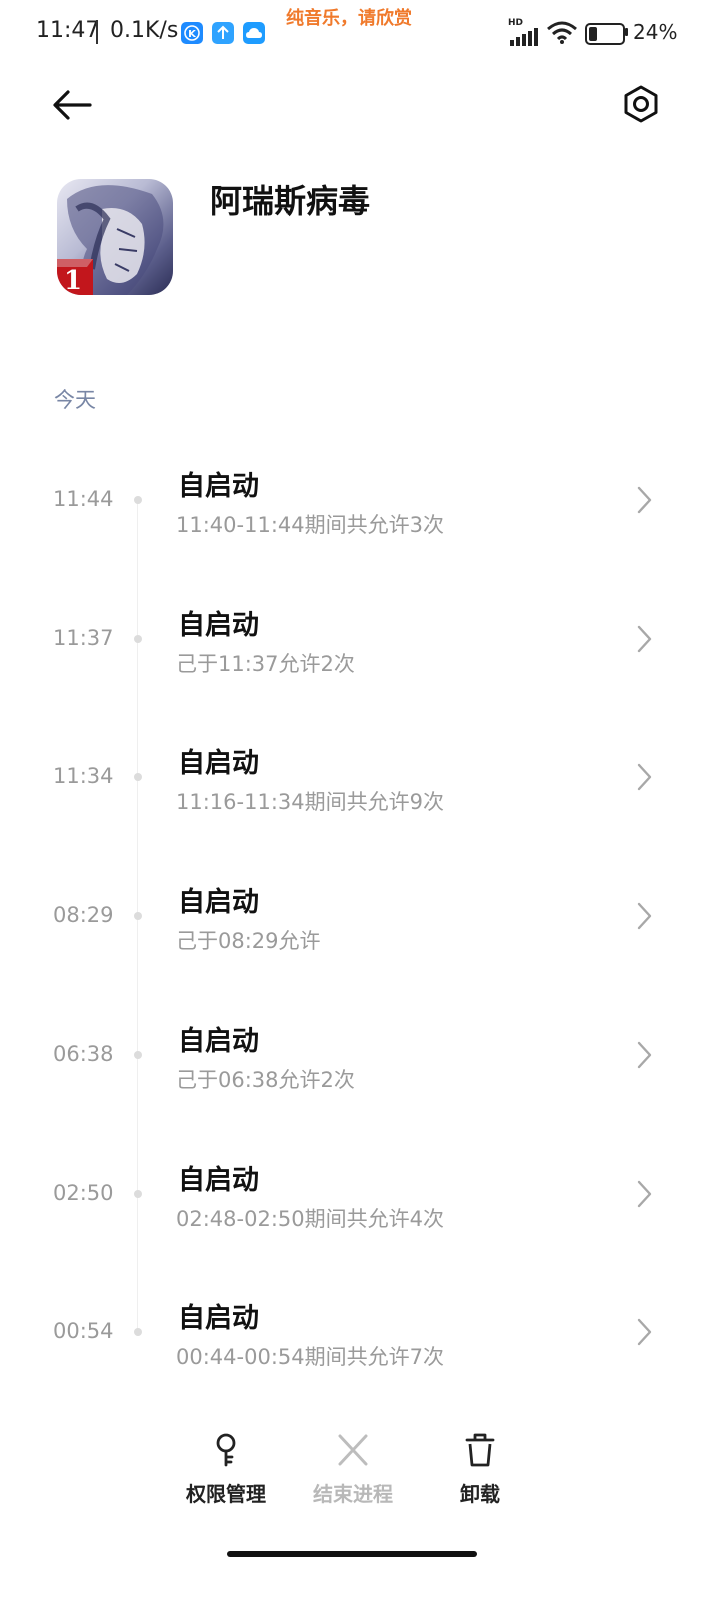 This screenshot has height=1600, width=720. Describe the element at coordinates (83, 499) in the screenshot. I see `entry-time: 11:44` at that location.